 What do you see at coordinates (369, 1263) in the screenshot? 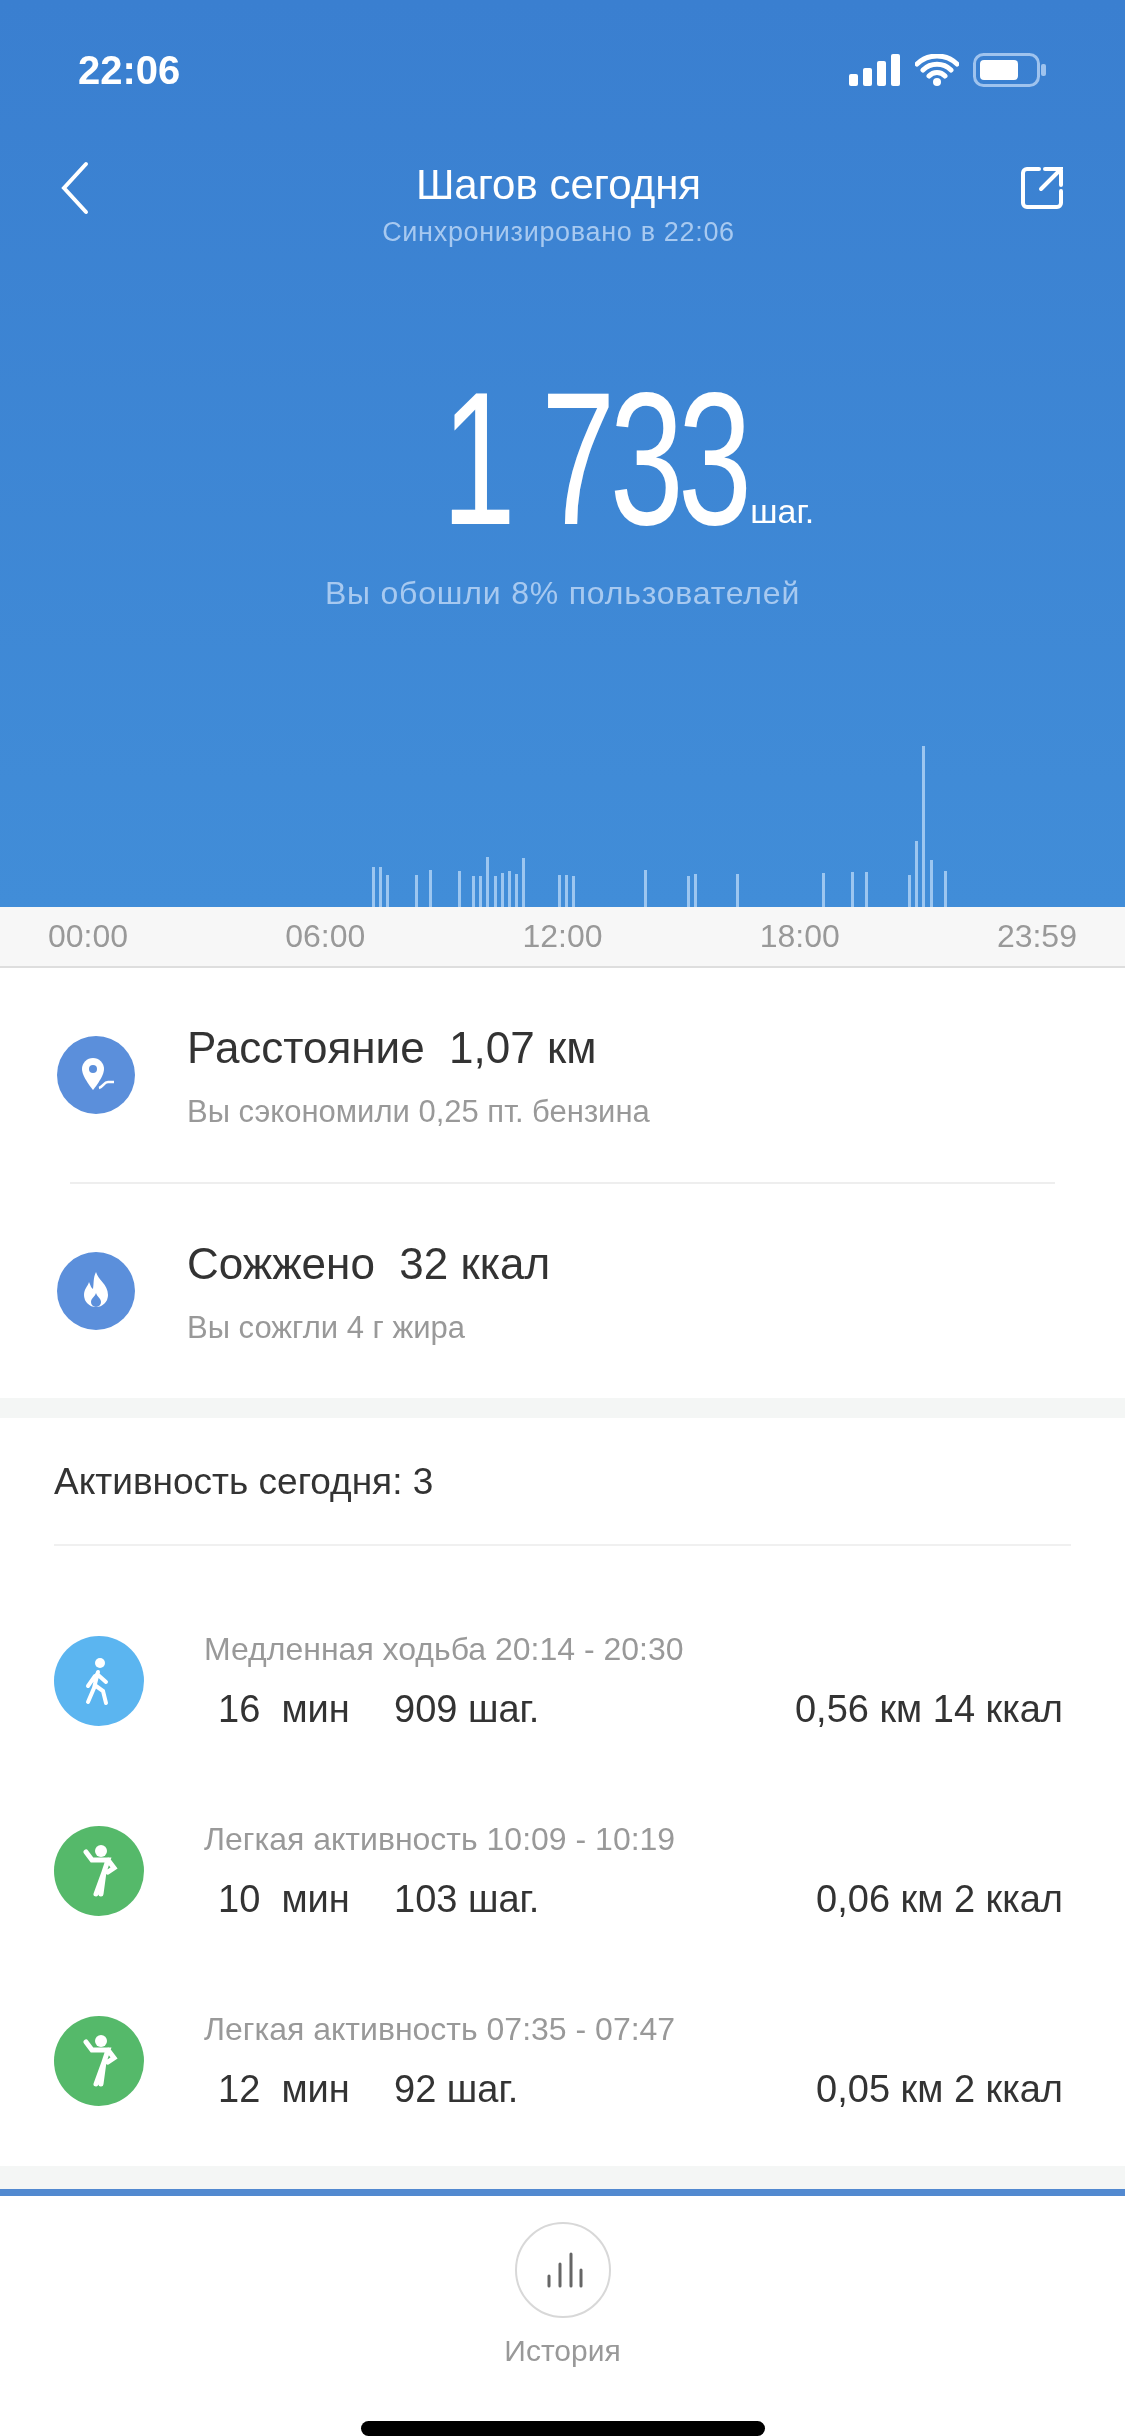
I see `stat-value: Сожжено 32 ккал` at bounding box center [369, 1263].